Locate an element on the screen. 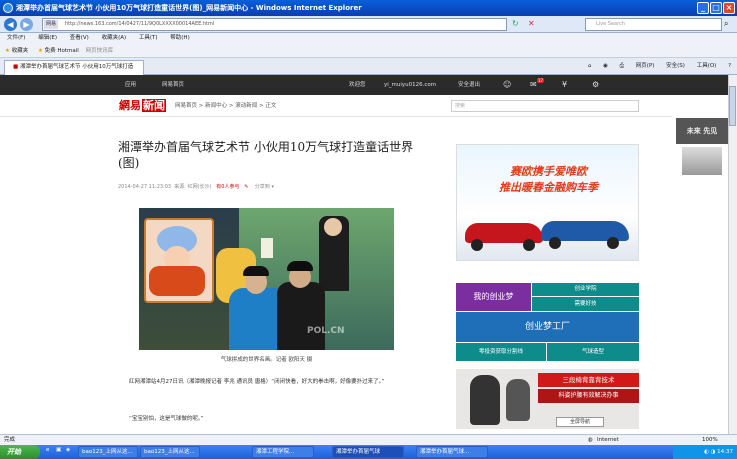  page-menu: 网页(P) is located at coordinates (645, 66).